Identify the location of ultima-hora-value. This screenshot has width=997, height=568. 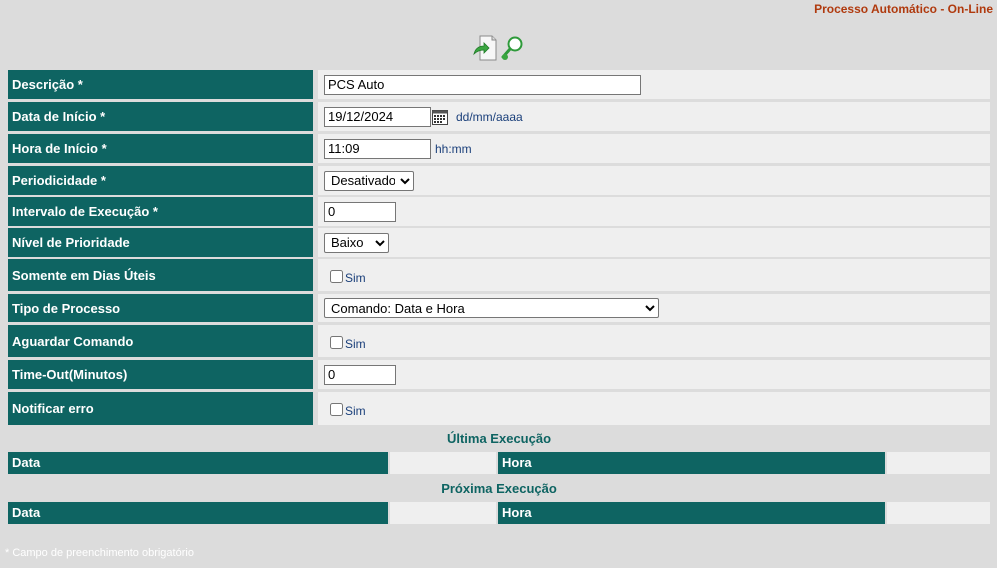
(938, 463).